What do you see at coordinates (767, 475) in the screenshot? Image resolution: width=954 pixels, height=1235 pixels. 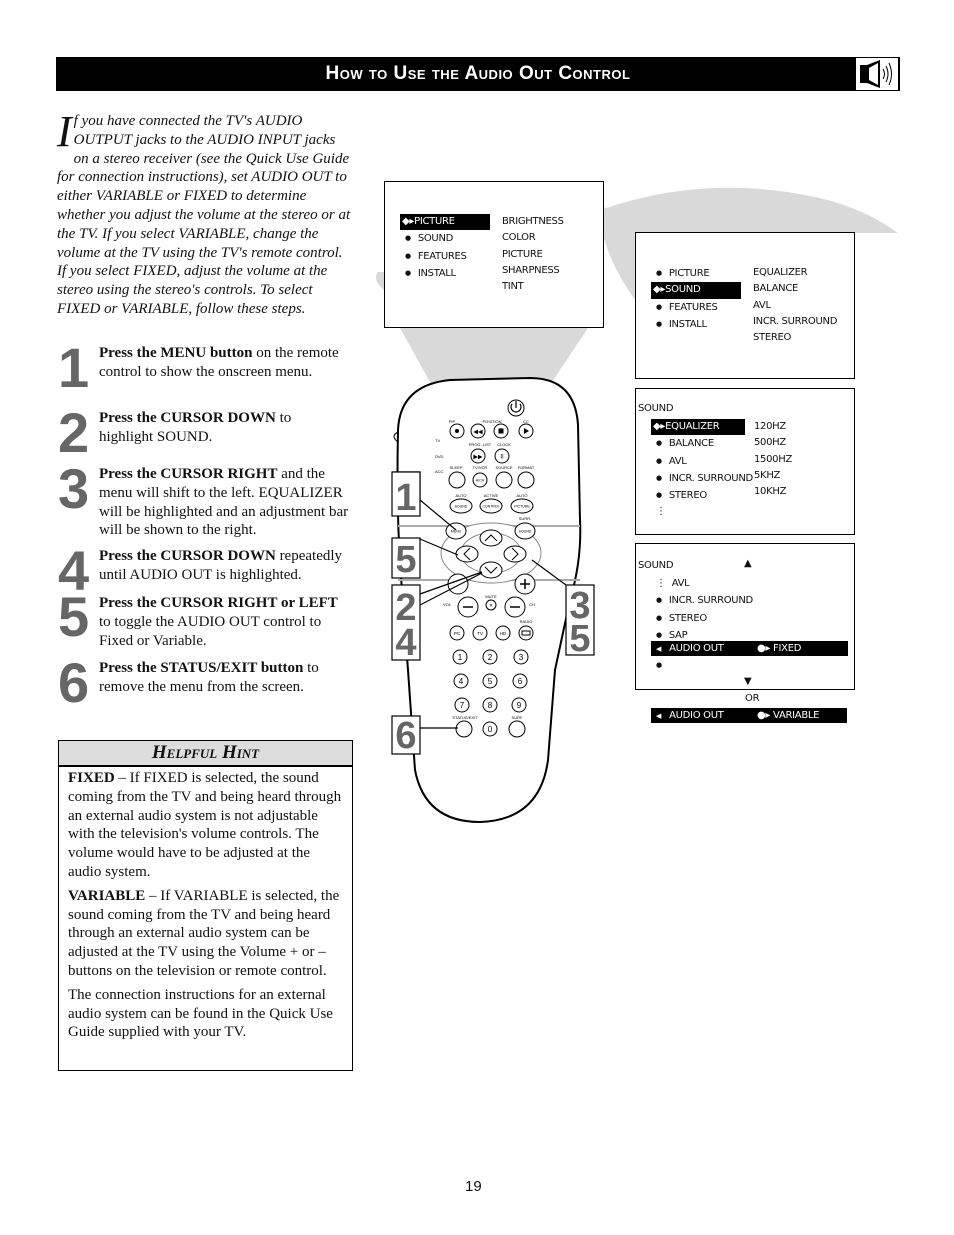 I see `equalizer-band: 5KHZ` at bounding box center [767, 475].